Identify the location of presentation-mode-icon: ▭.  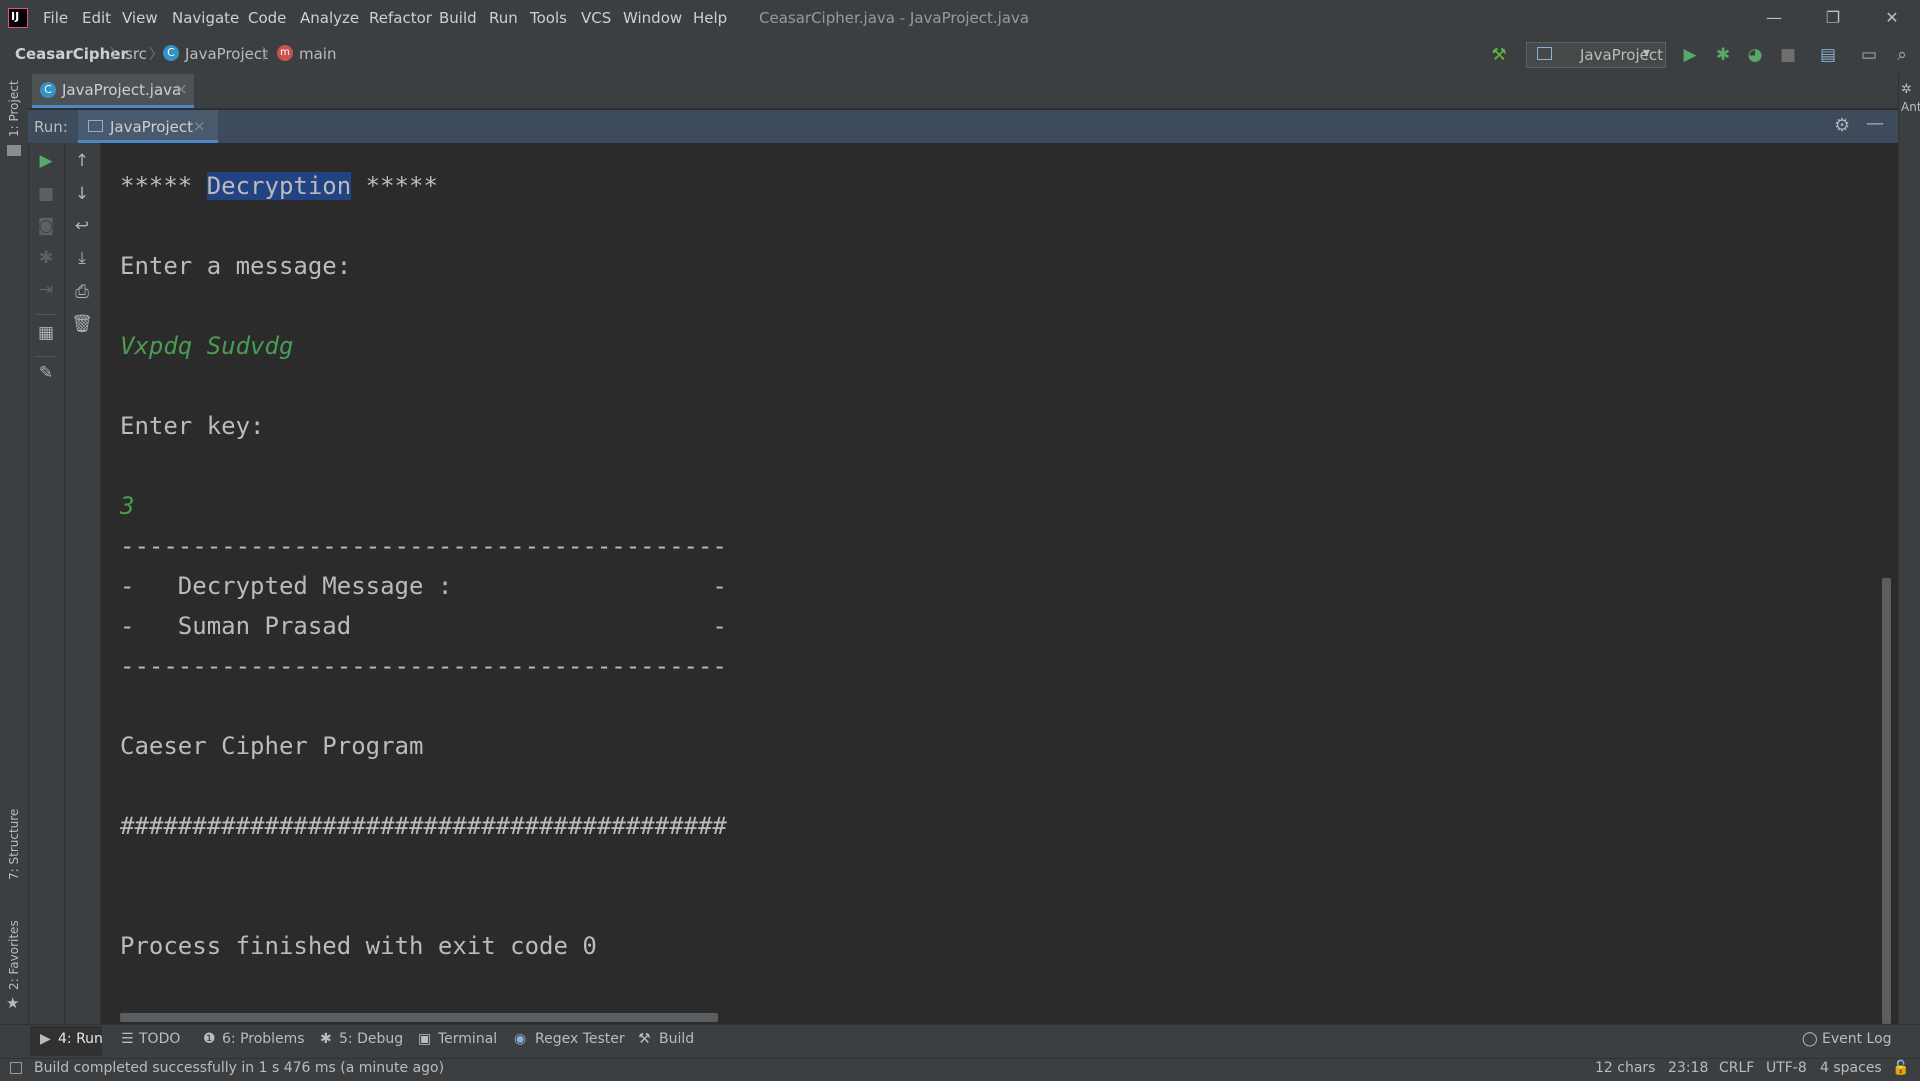
(1869, 55).